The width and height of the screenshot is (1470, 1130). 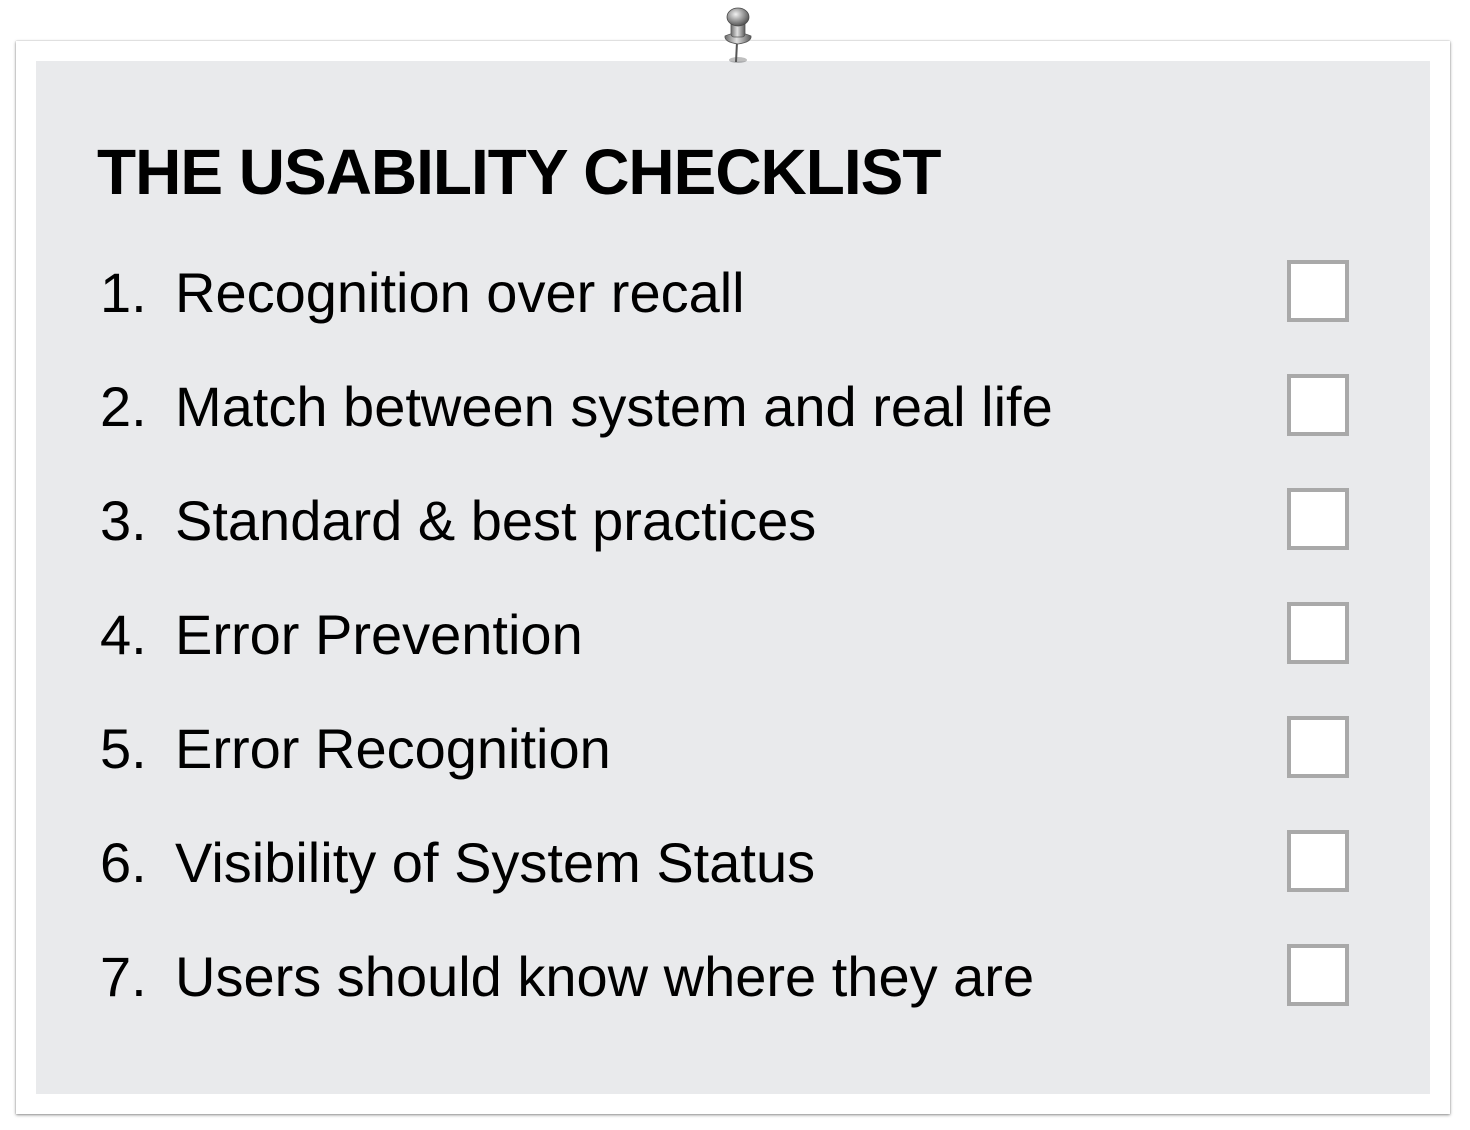 I want to click on checklist-item: 1. Recognition over recall, so click(x=730, y=295).